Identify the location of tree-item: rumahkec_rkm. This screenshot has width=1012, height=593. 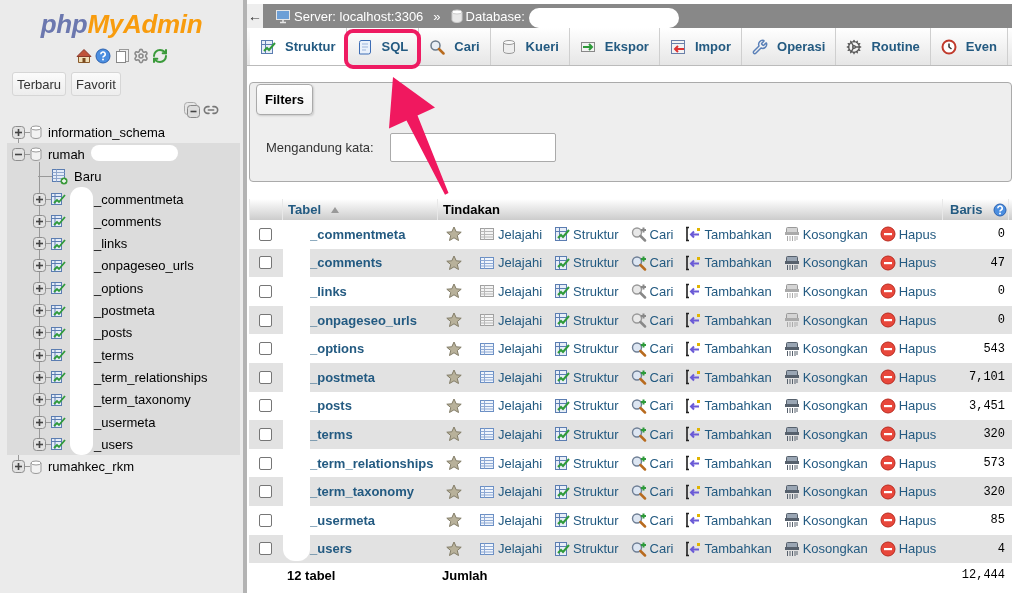
(91, 467).